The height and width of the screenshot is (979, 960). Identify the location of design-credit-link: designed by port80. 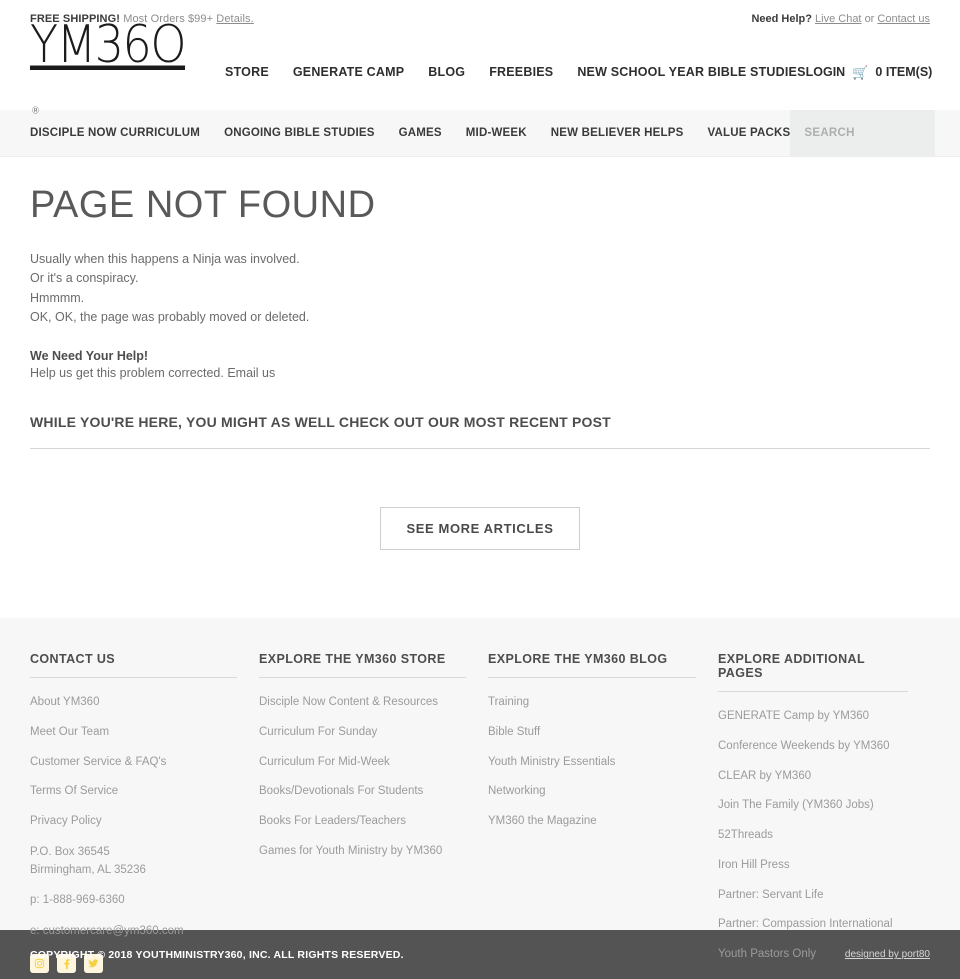
(887, 954).